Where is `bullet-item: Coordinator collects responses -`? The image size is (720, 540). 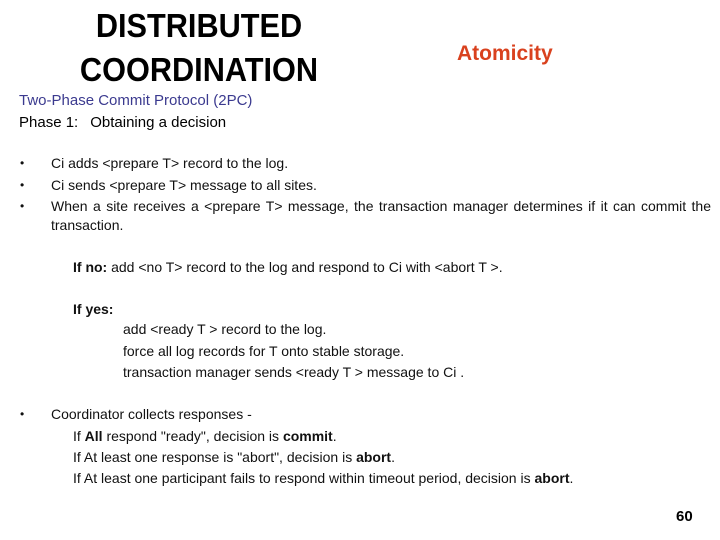
bullet-item: Coordinator collects responses - is located at coordinates (151, 414).